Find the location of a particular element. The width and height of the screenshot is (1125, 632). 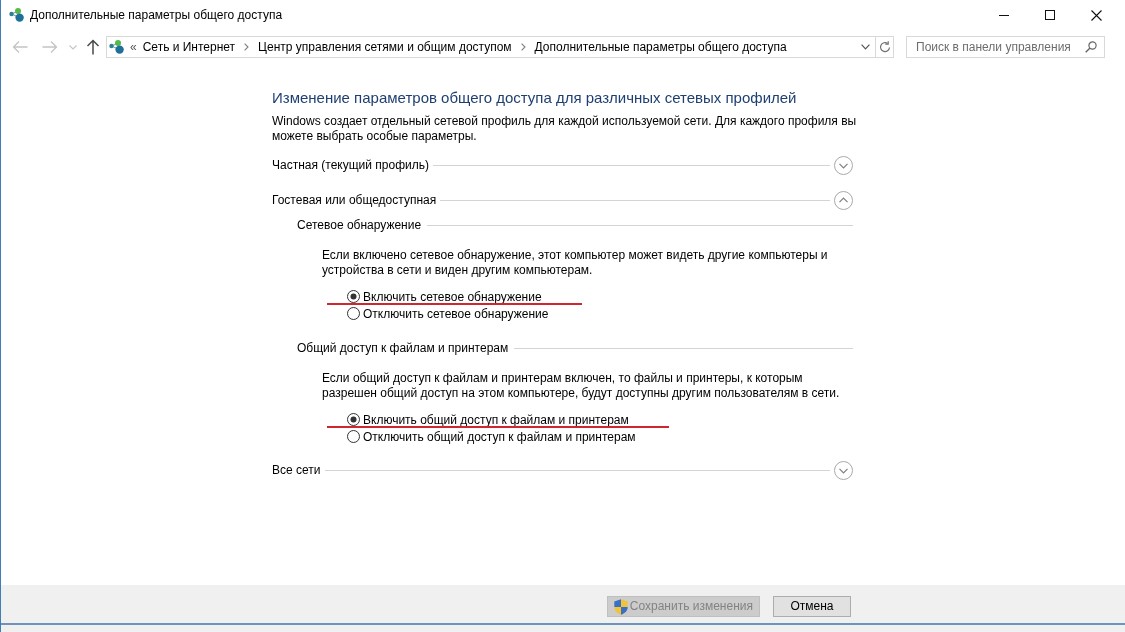

window-title: Дополнительные параметры общего доступа is located at coordinates (156, 15).